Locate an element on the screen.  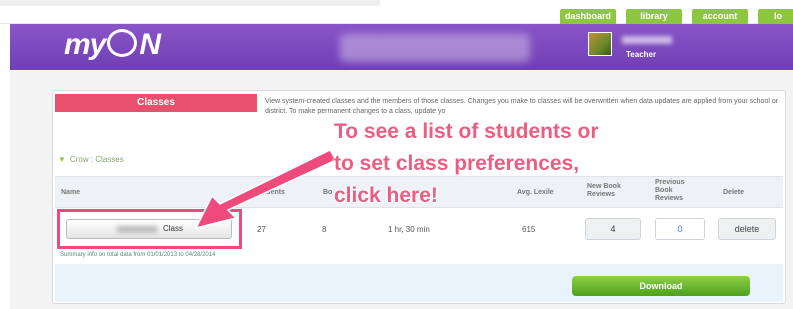
overlay-line-3: click here! is located at coordinates (386, 195).